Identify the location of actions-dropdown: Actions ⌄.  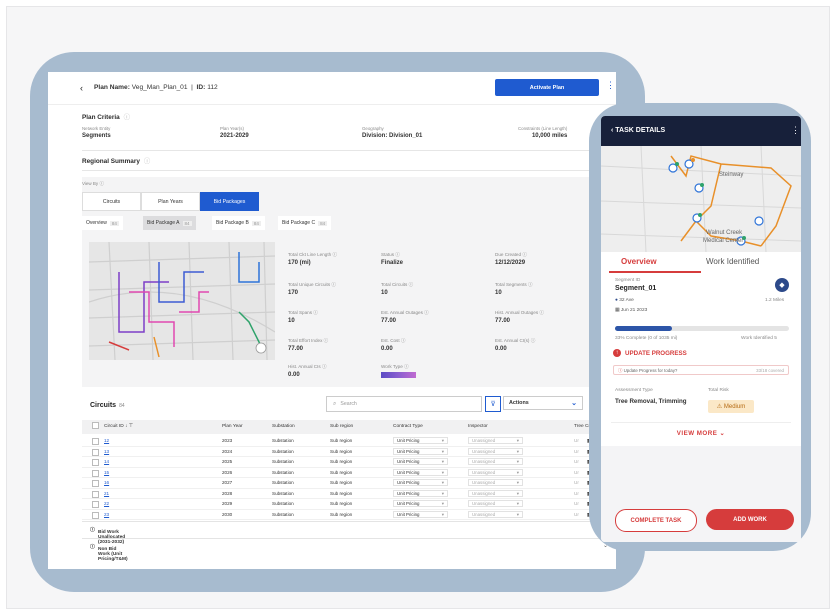
(543, 403).